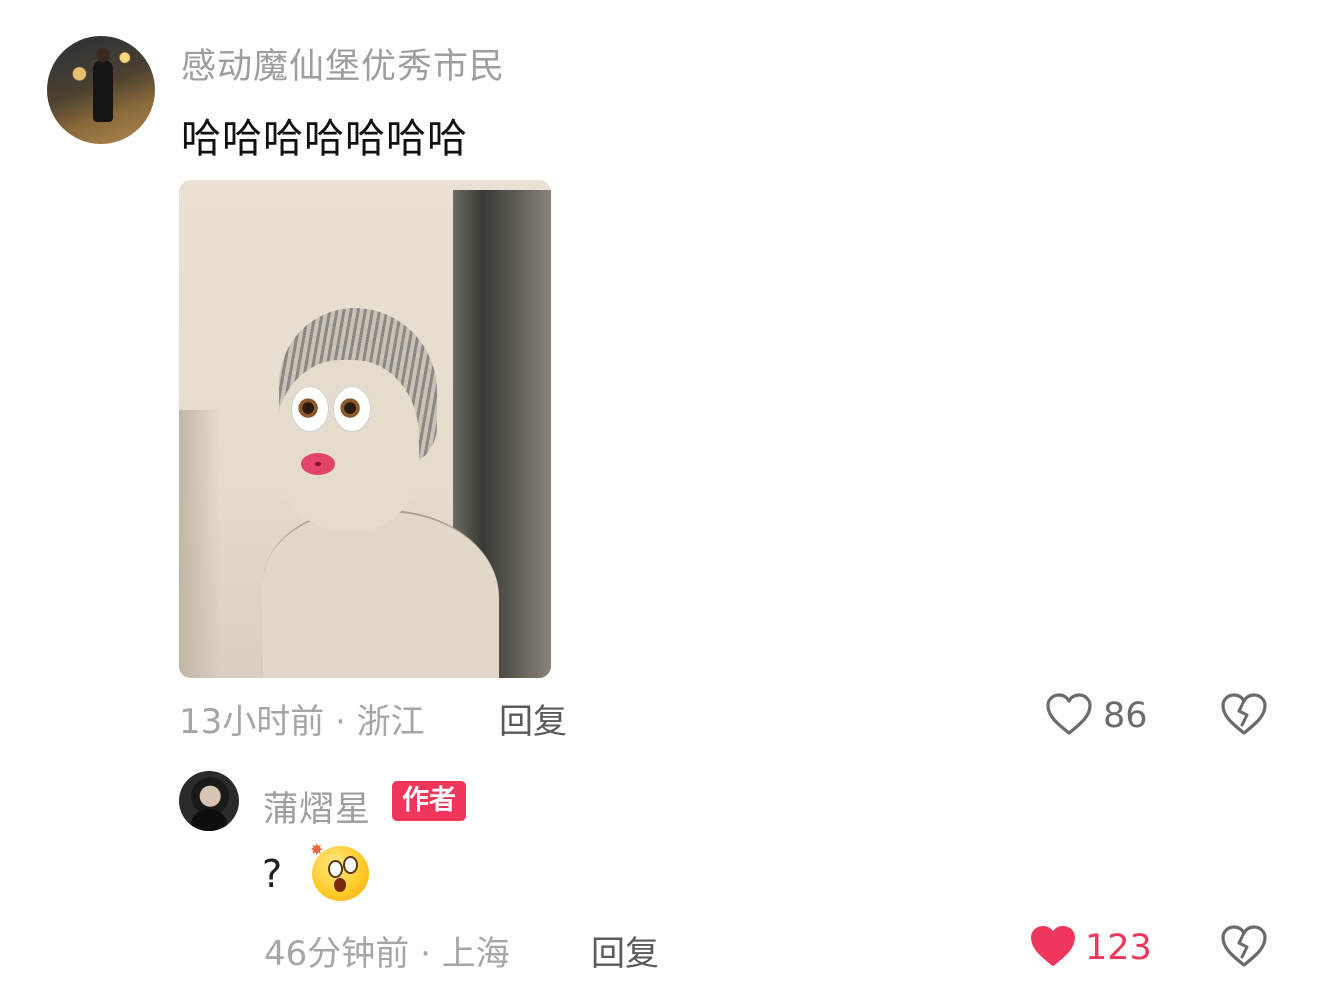 The width and height of the screenshot is (1319, 1003). I want to click on reply-reply-button: 回复, so click(625, 950).